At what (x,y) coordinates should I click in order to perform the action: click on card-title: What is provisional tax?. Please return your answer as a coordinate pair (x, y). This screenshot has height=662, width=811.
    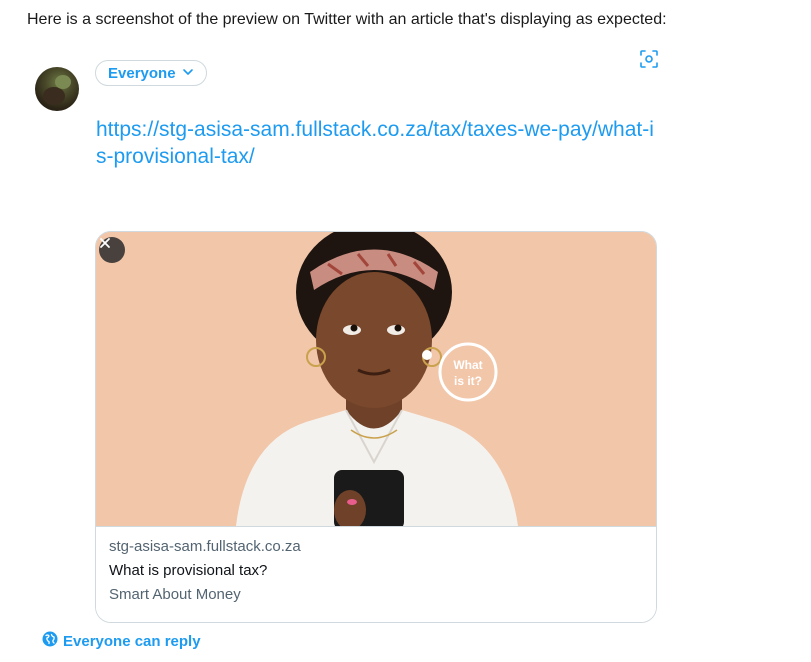
    Looking at the image, I should click on (188, 570).